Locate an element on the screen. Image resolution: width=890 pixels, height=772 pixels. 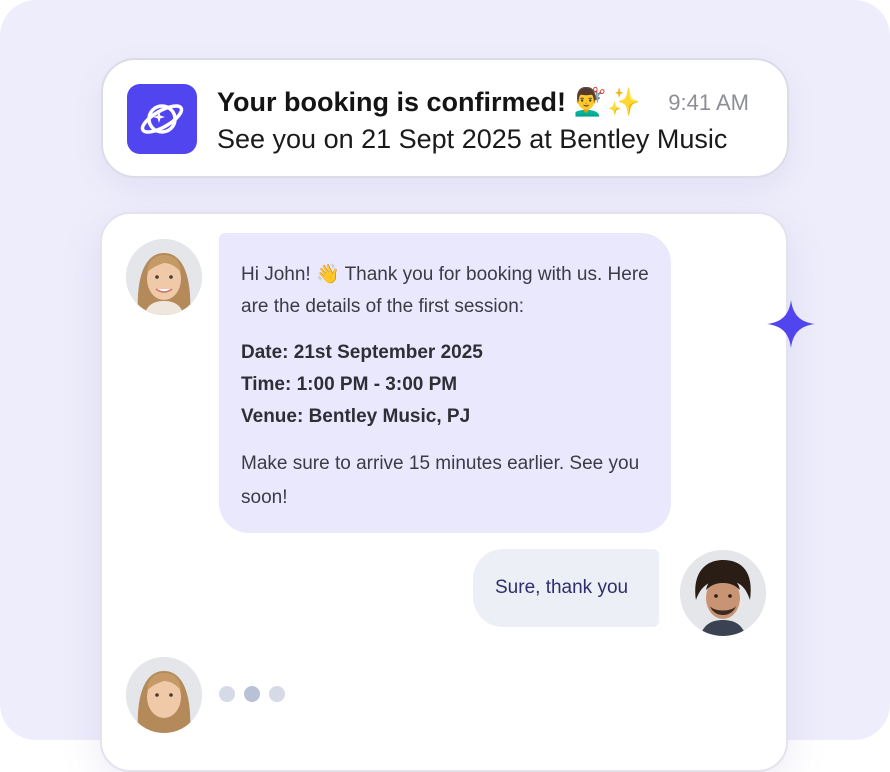
outgoing-message-bubble: Sure, thank you is located at coordinates (566, 588).